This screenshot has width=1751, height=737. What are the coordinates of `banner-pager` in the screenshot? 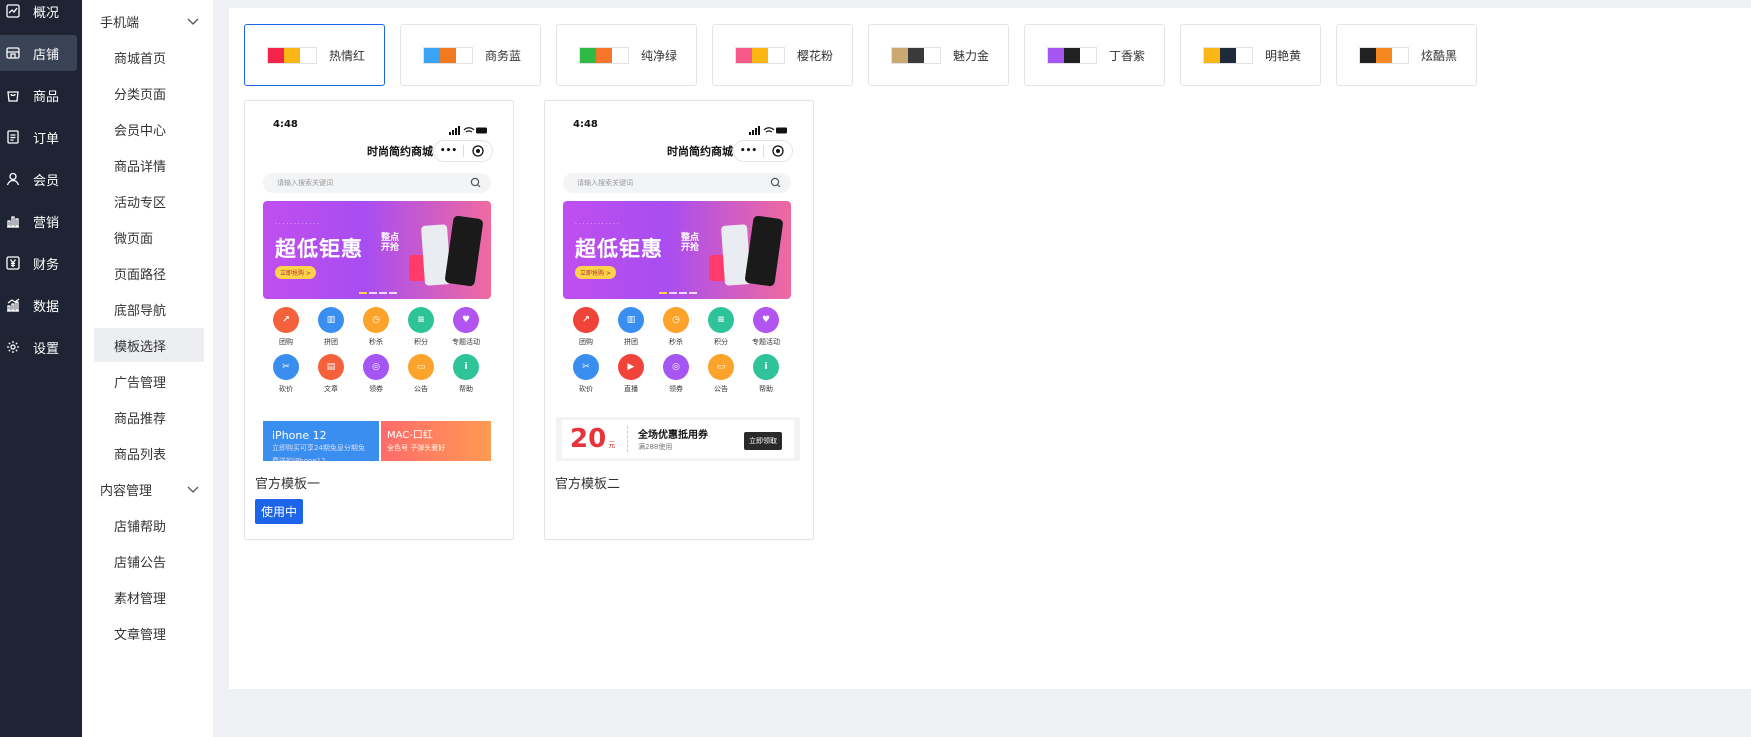 It's located at (678, 293).